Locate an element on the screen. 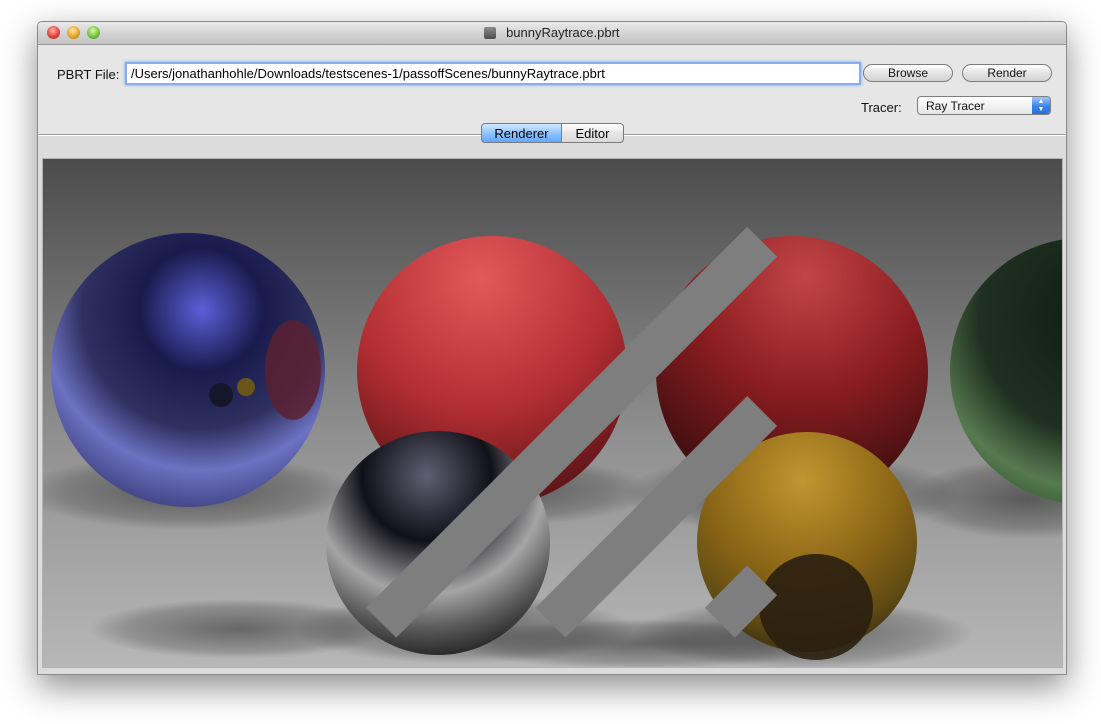 Image resolution: width=1101 pixels, height=724 pixels. title-bar: bunnyRaytrace.pbrt is located at coordinates (552, 33).